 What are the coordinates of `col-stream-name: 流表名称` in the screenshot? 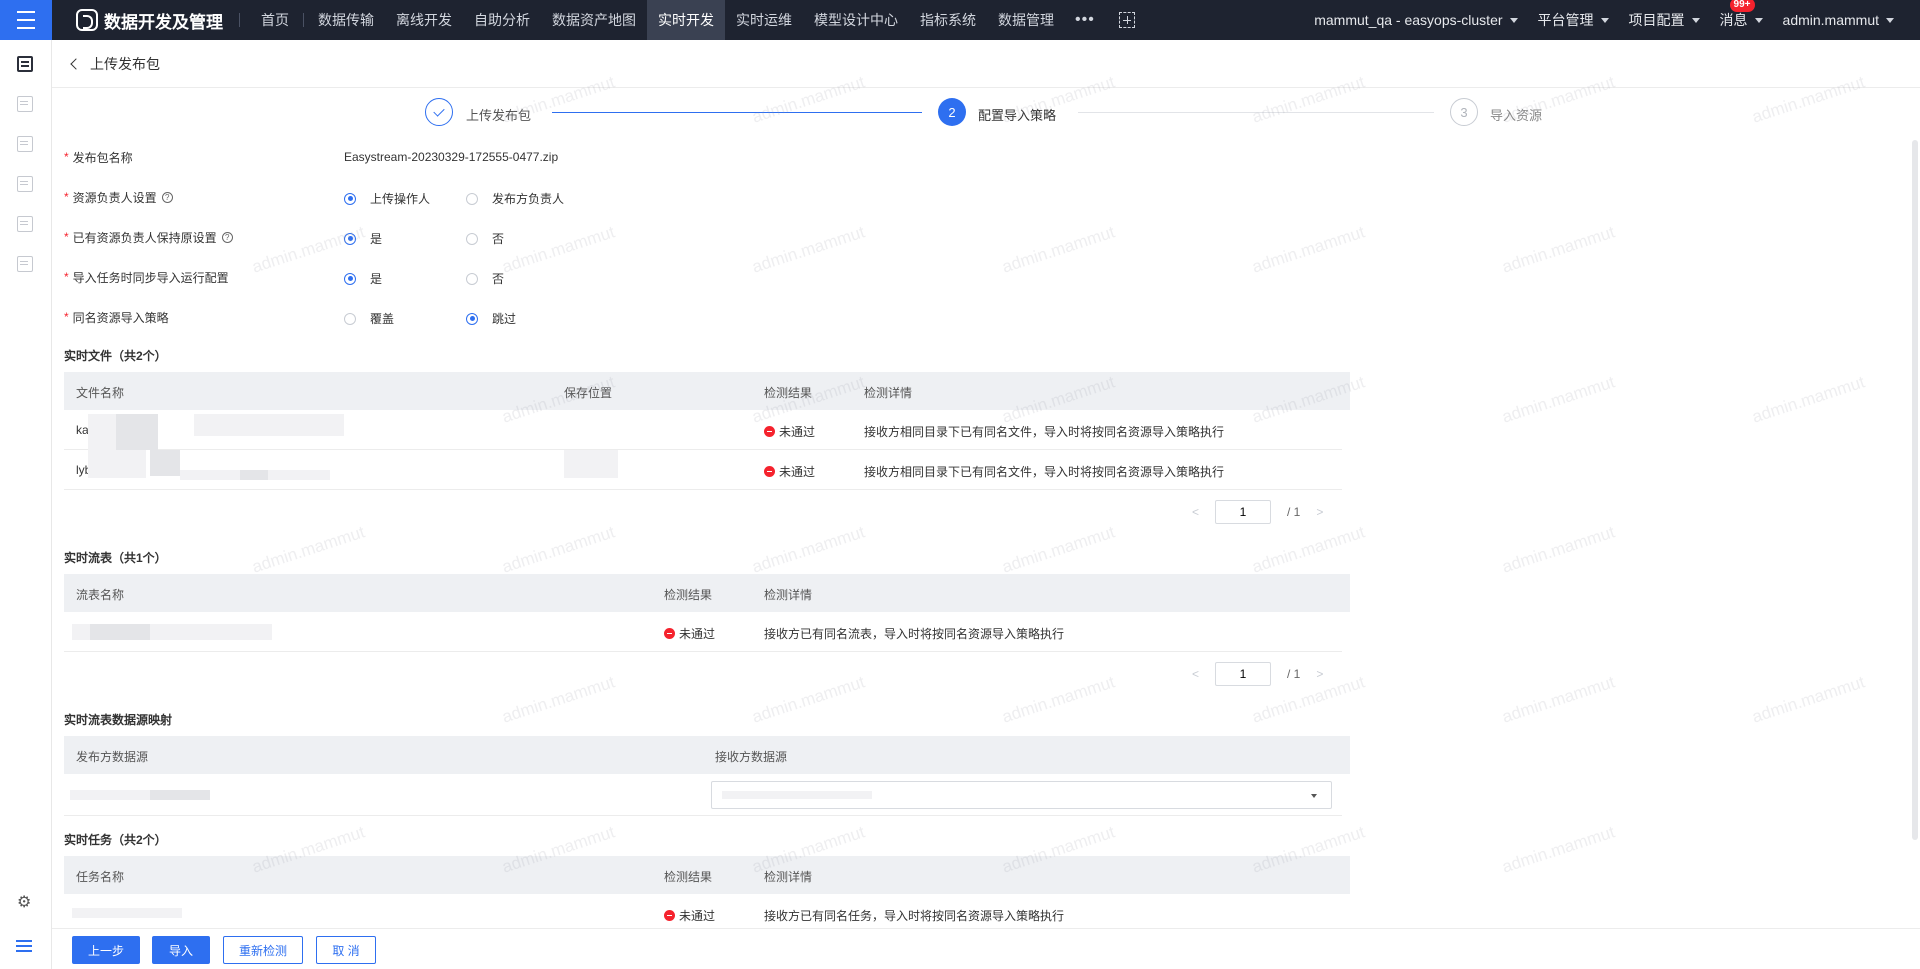 It's located at (100, 595).